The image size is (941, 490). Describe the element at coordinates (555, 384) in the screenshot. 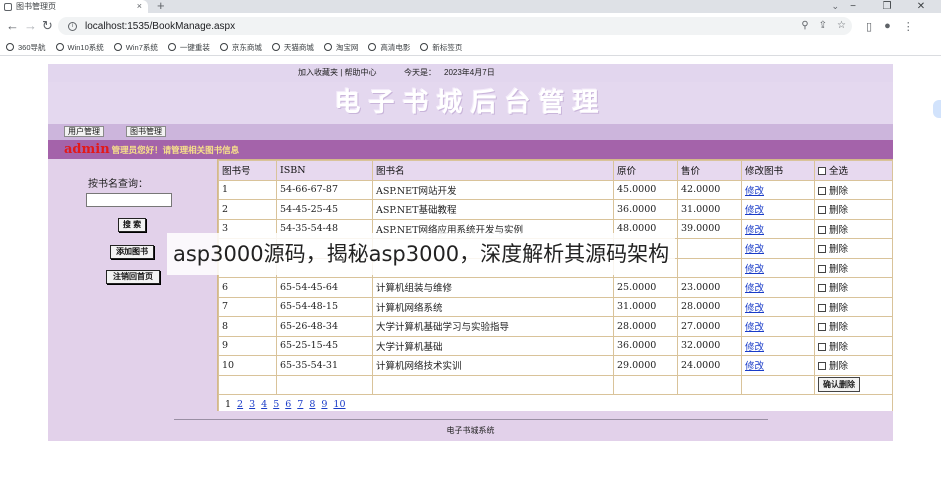

I see `action-row: 确认删除` at that location.